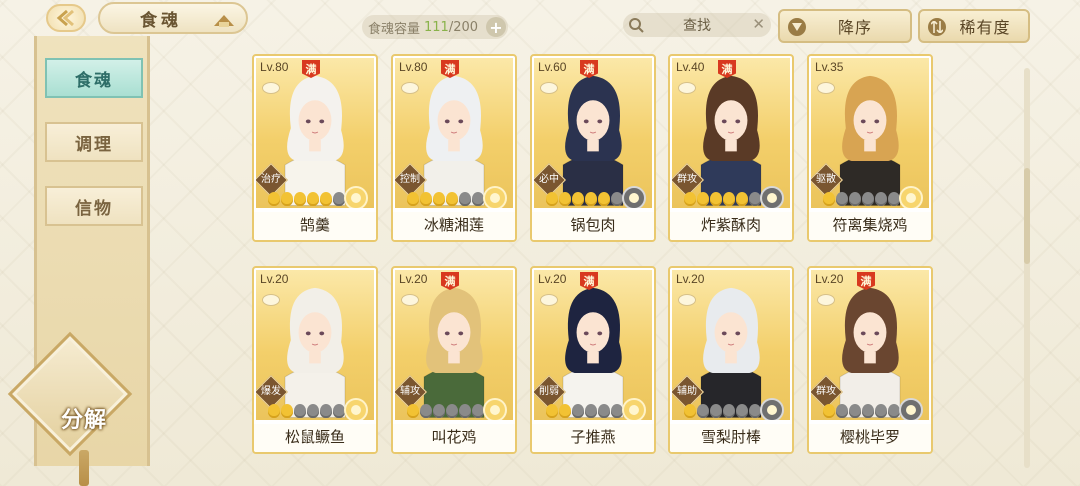 The width and height of the screenshot is (1080, 486). What do you see at coordinates (224, 21) in the screenshot?
I see `chef-hat-icon` at bounding box center [224, 21].